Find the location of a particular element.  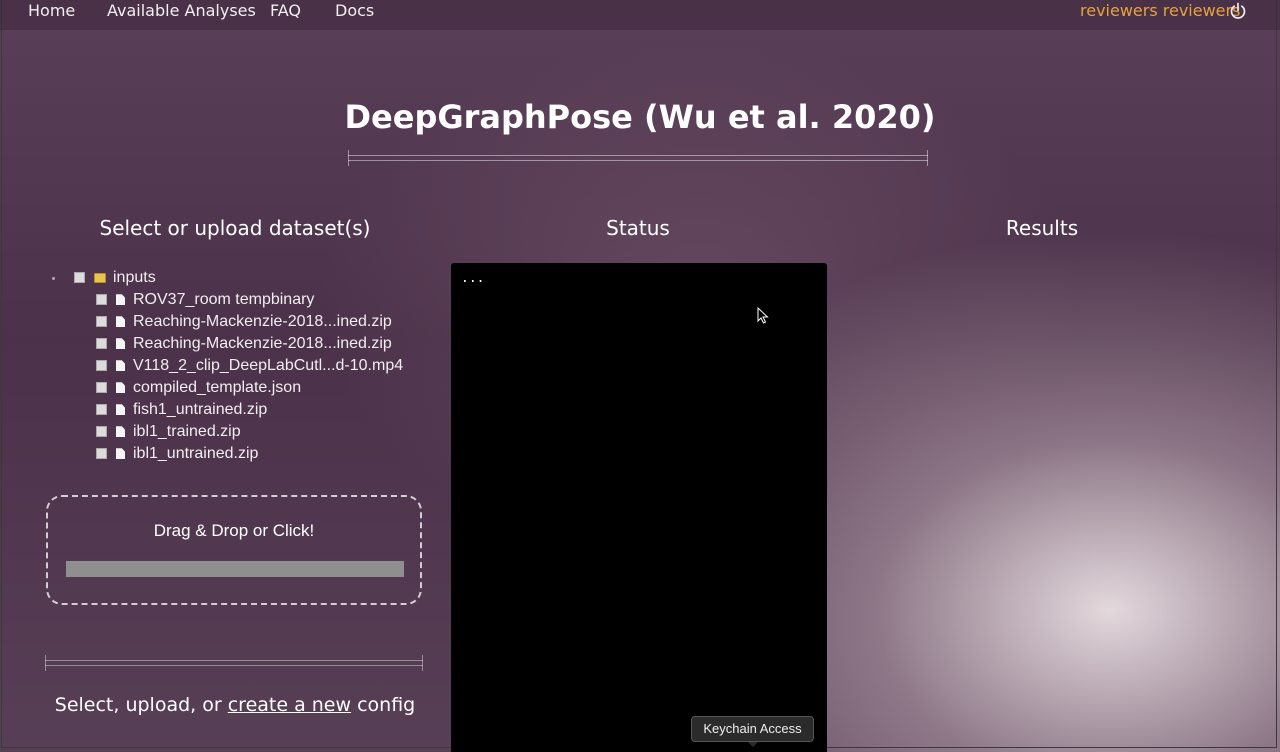

tree-item: fish1_untrained.zip is located at coordinates (181, 410).